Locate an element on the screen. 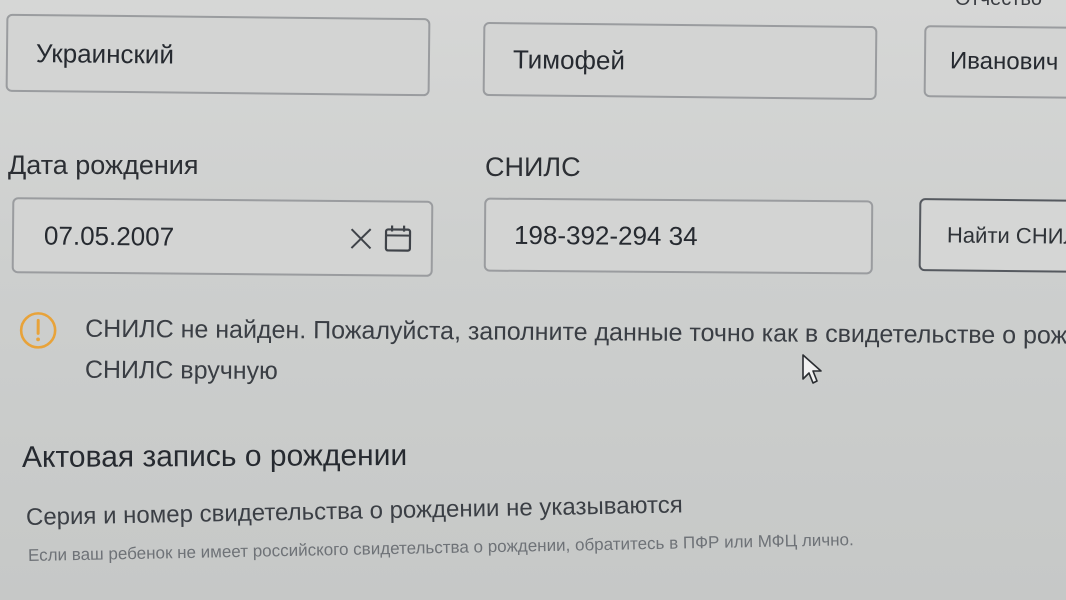 The height and width of the screenshot is (600, 1066). last-name-field: Украинский is located at coordinates (218, 55).